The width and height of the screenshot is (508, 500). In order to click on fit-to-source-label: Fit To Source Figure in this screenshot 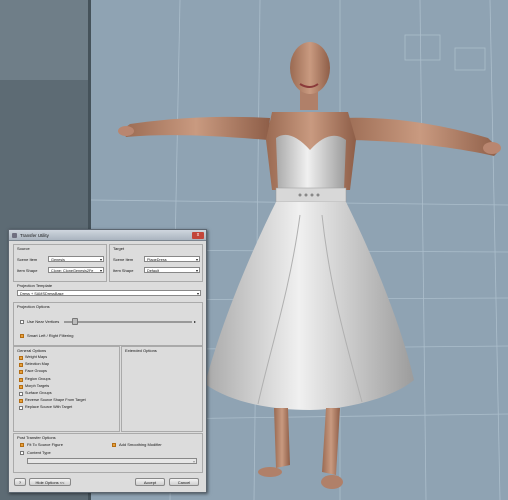, I will do `click(45, 444)`.